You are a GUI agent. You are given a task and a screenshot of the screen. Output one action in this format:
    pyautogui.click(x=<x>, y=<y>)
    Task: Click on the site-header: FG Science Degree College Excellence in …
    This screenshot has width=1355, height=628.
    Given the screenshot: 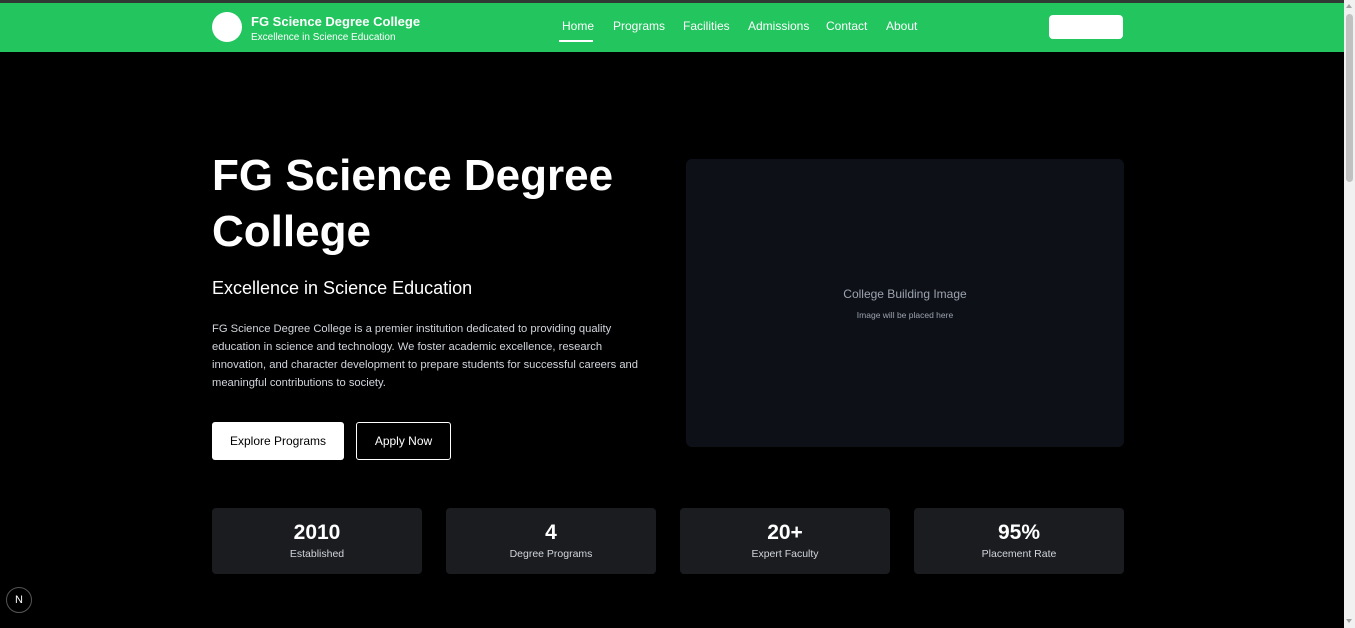 What is the action you would take?
    pyautogui.click(x=672, y=27)
    